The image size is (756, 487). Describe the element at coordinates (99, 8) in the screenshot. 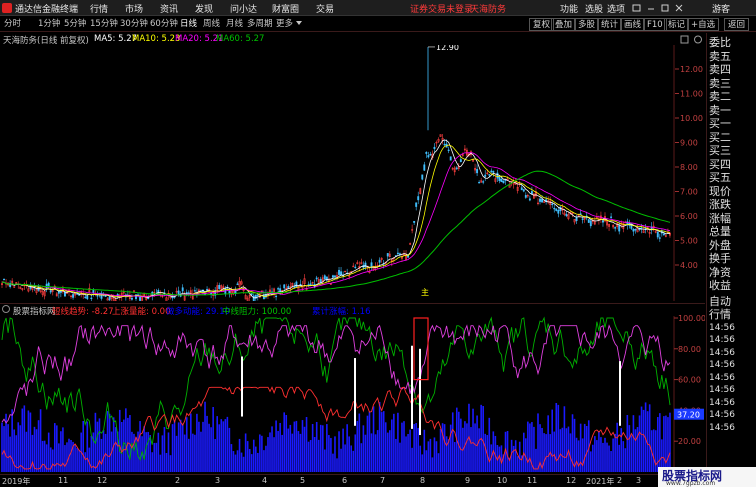

I see `menu-item-quotes: 行情` at that location.